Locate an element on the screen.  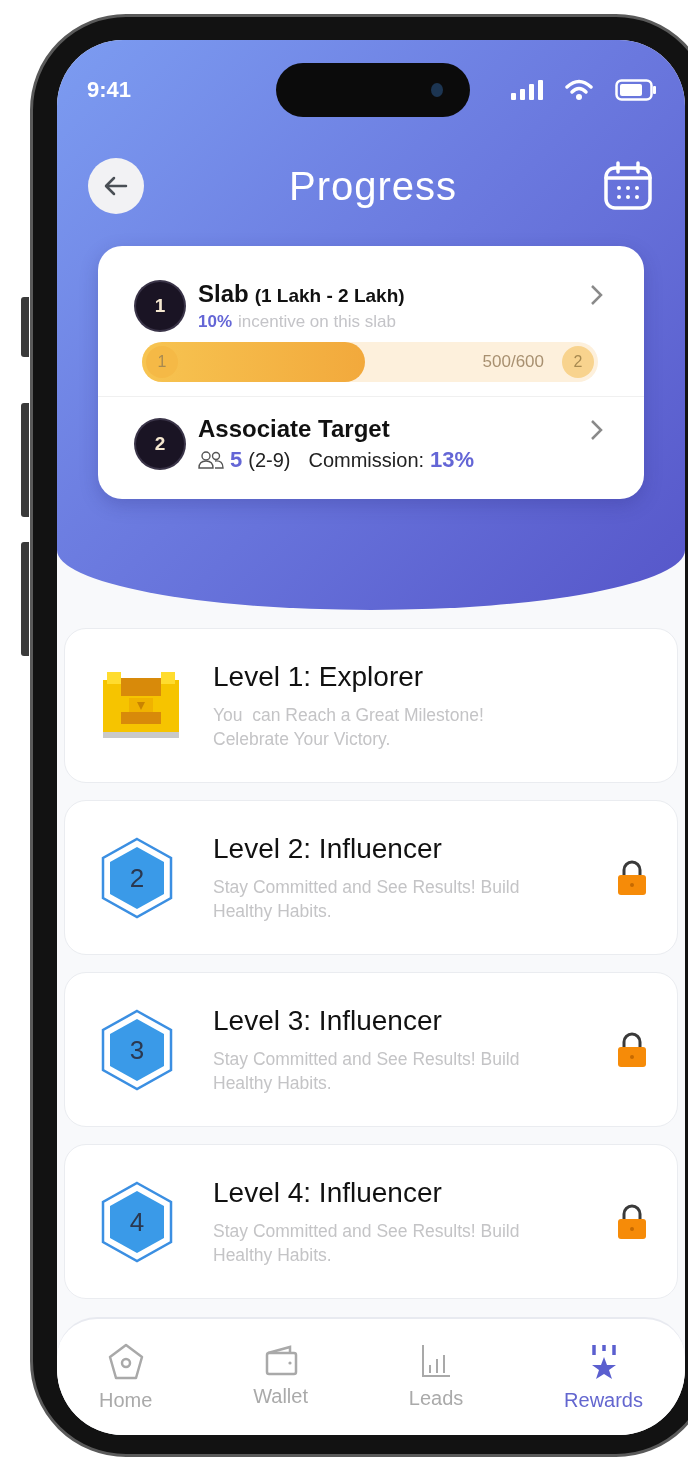
level-card: 3 Level 3: Influencer Stay Committed and See Results! Build Healthy Habits. is located at coordinates (371, 1049).